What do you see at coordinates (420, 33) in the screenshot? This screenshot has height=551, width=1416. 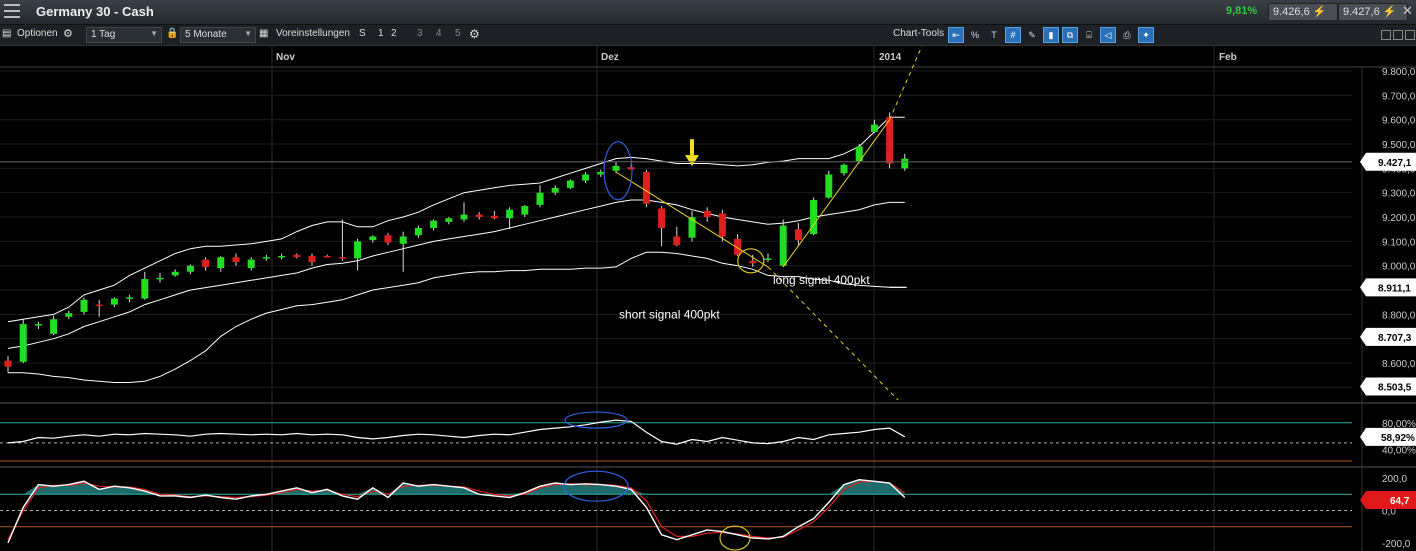 I see `layout-button-3: 3` at bounding box center [420, 33].